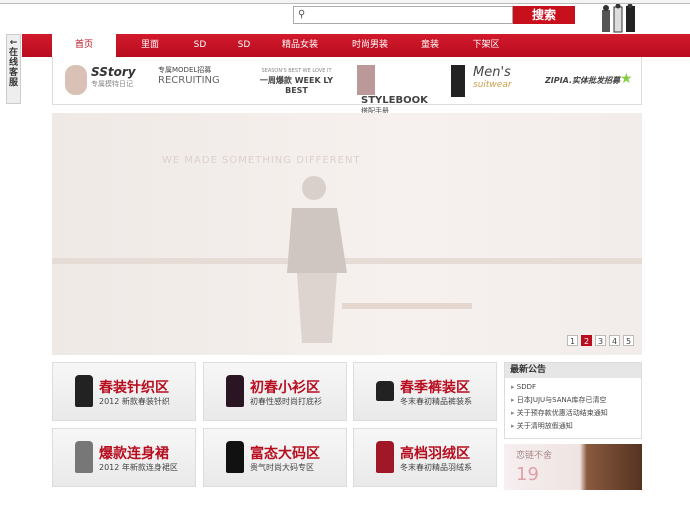  I want to click on notice-title: 最新公告, so click(573, 370).